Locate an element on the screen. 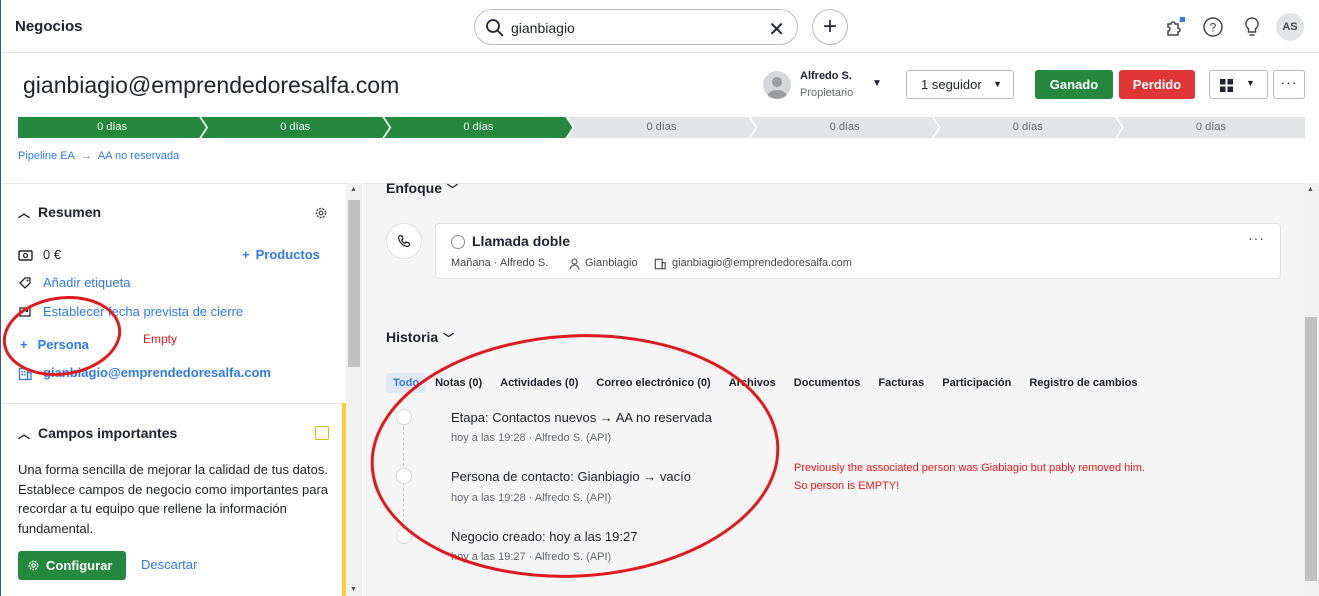  owner-avatar is located at coordinates (777, 85).